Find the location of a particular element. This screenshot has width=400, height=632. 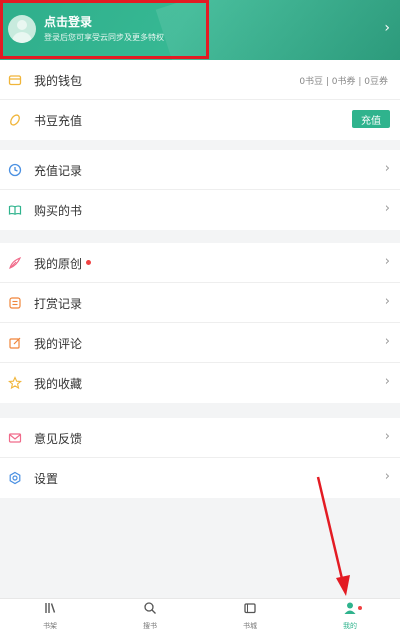

menu-item-label: 我的钱包 is located at coordinates (58, 81).